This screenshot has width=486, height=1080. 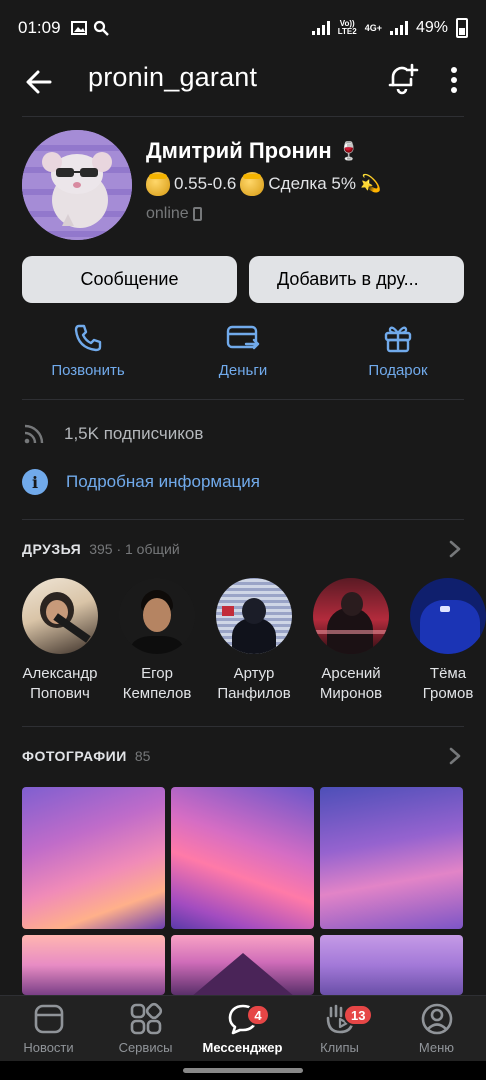 I want to click on followers-row: 1,5K подписчиков, so click(x=112, y=434).